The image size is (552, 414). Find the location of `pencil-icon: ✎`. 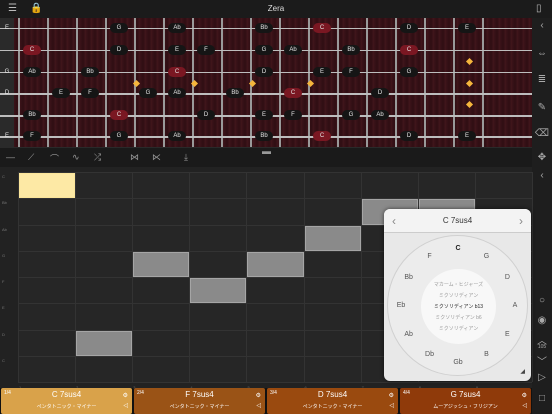

pencil-icon: ✎ is located at coordinates (542, 107).